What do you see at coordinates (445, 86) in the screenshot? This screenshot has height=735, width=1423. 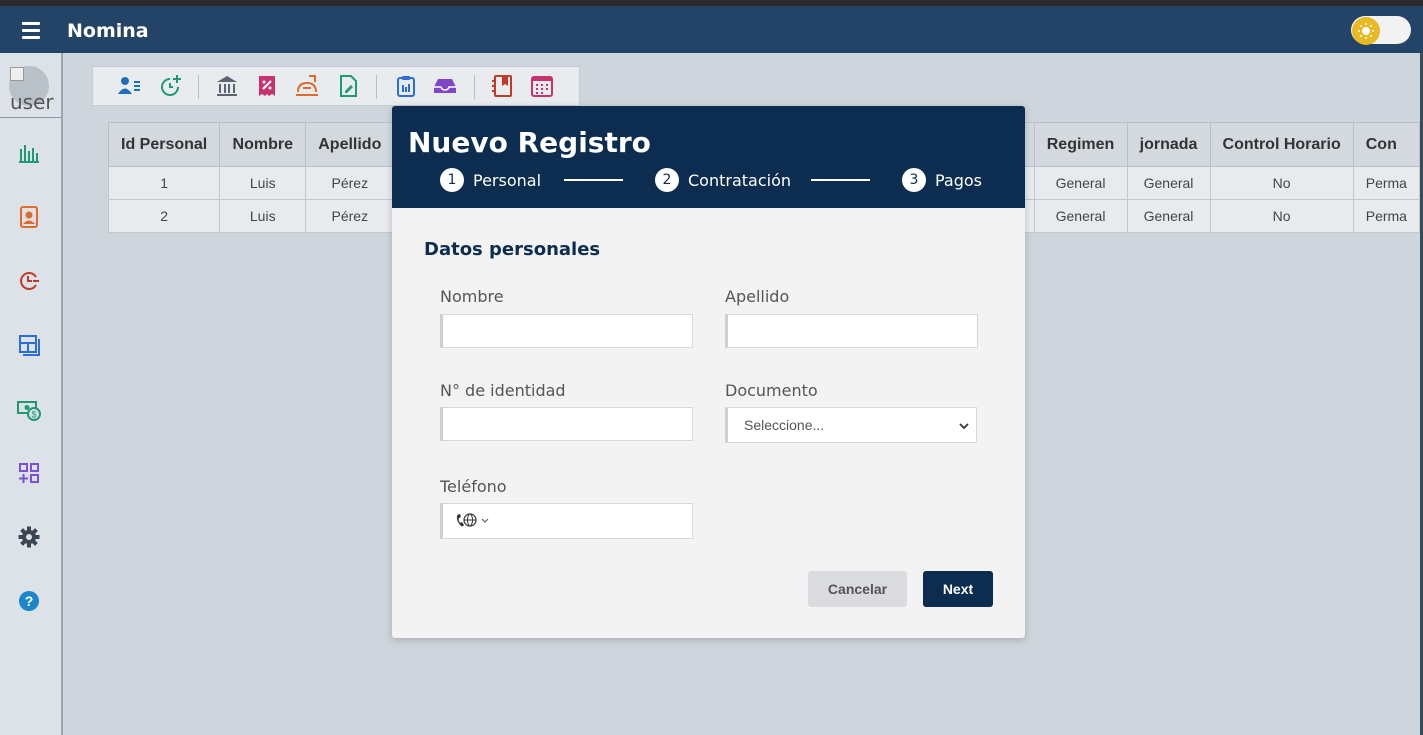 I see `inbox-icon` at bounding box center [445, 86].